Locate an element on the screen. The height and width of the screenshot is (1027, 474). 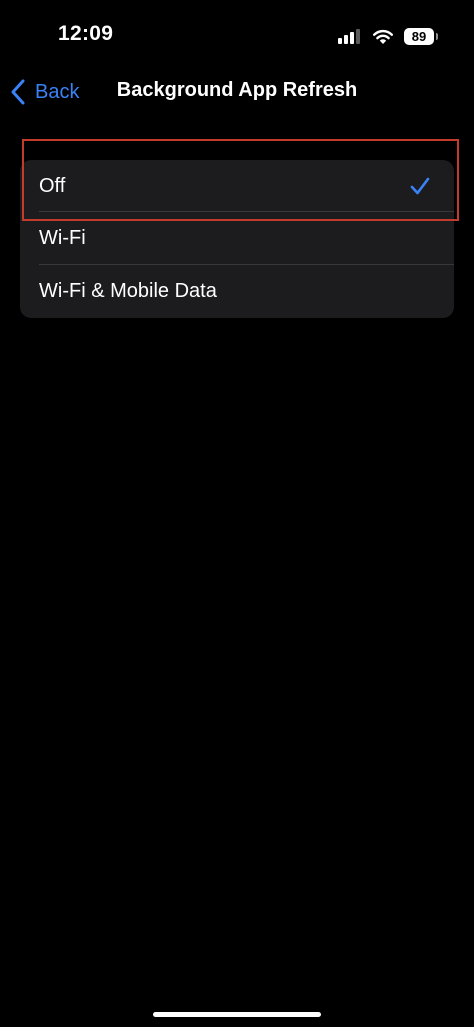
option-wifi-mobile-data: Wi-Fi & Mobile Data is located at coordinates (237, 291).